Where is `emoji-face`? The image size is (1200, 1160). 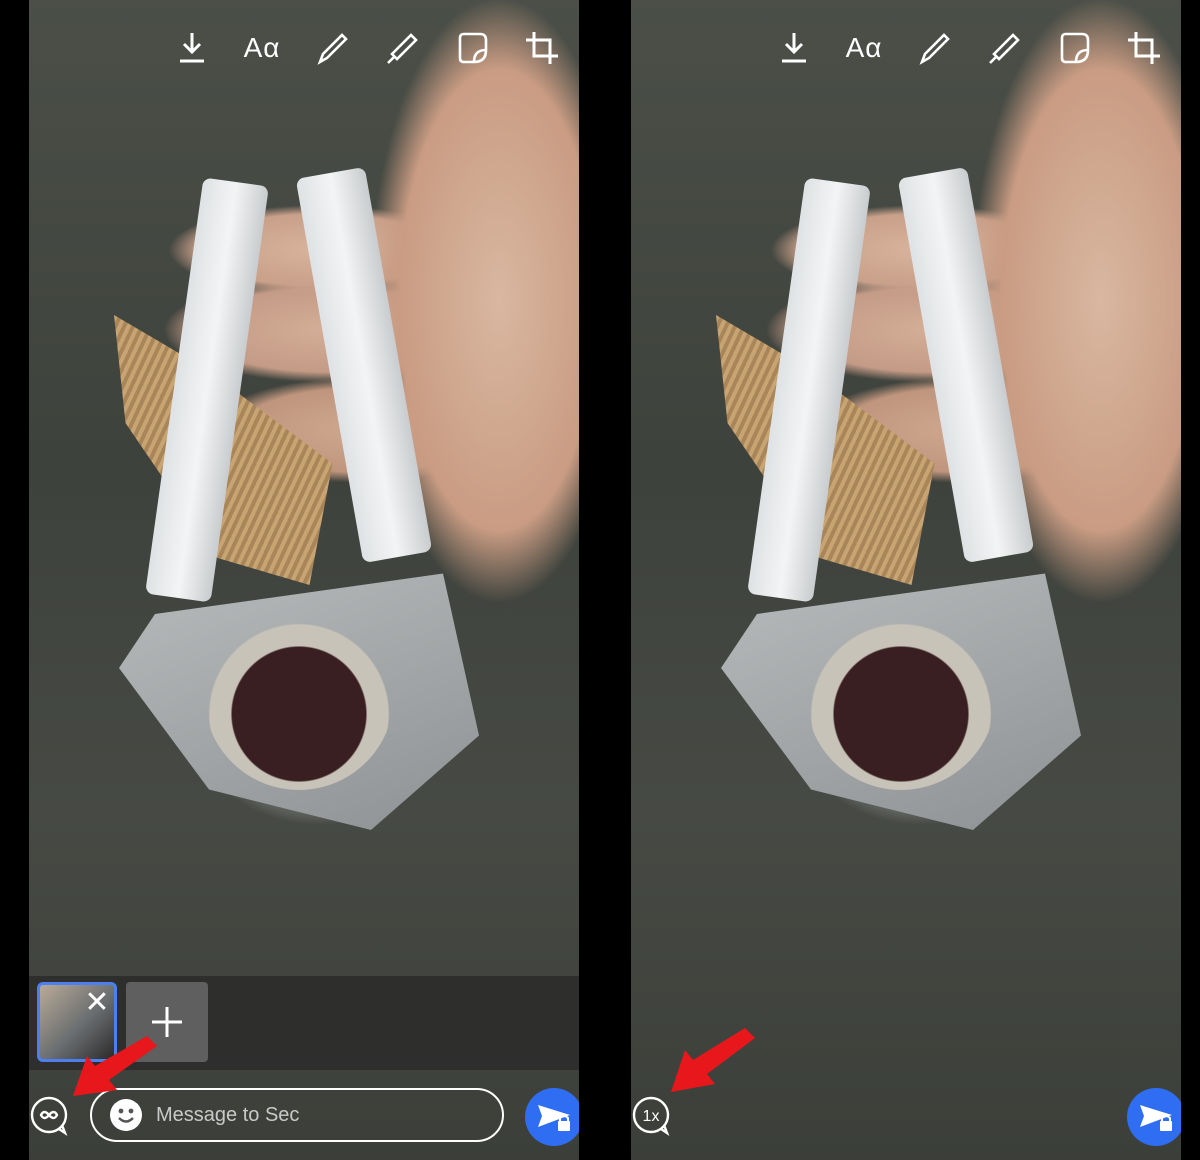
emoji-face is located at coordinates (126, 1115).